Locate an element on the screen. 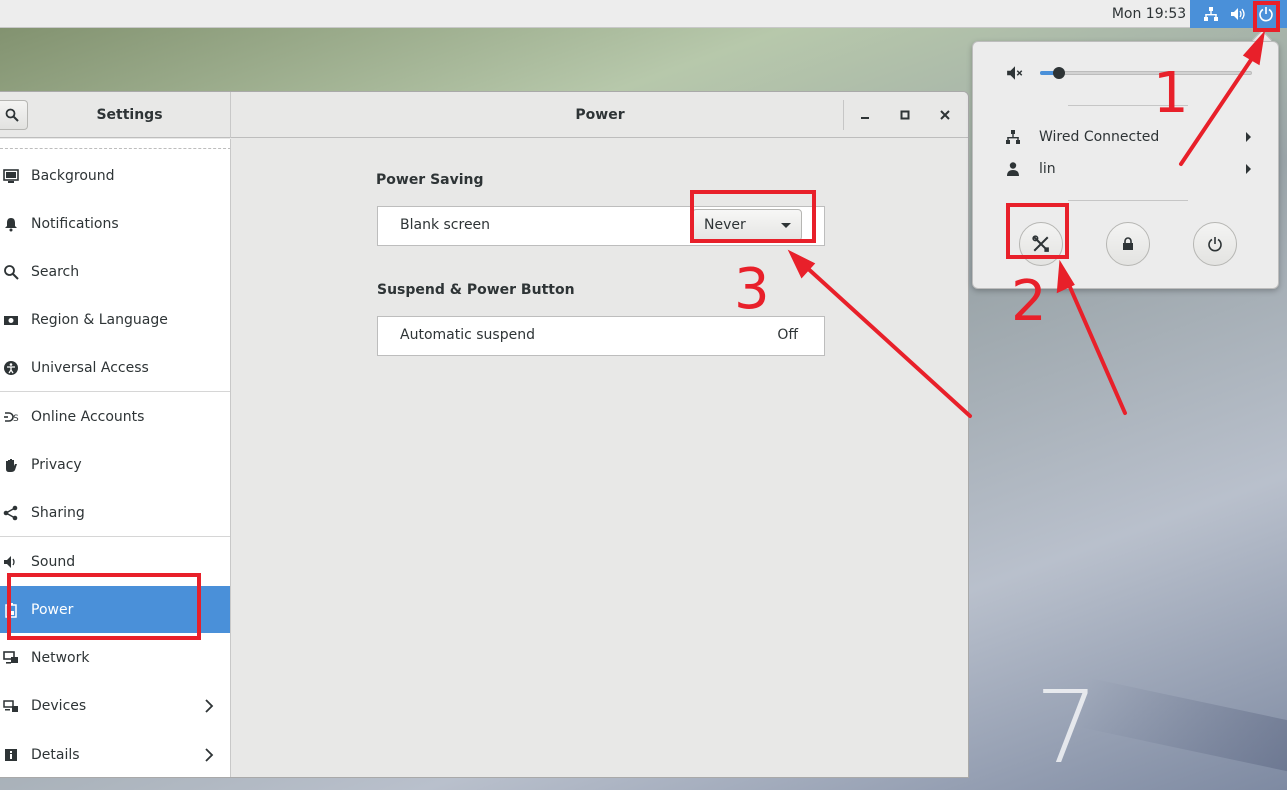 This screenshot has height=790, width=1287. share-icon is located at coordinates (10, 512).